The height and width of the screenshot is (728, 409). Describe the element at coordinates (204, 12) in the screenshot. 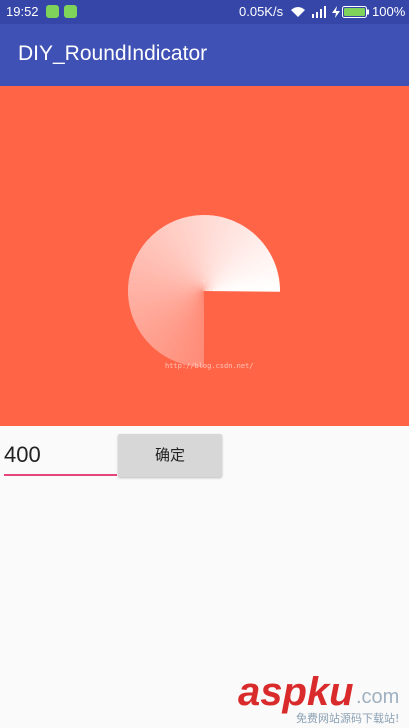

I see `status-bar: 19:52 0.05K/s 100%` at that location.